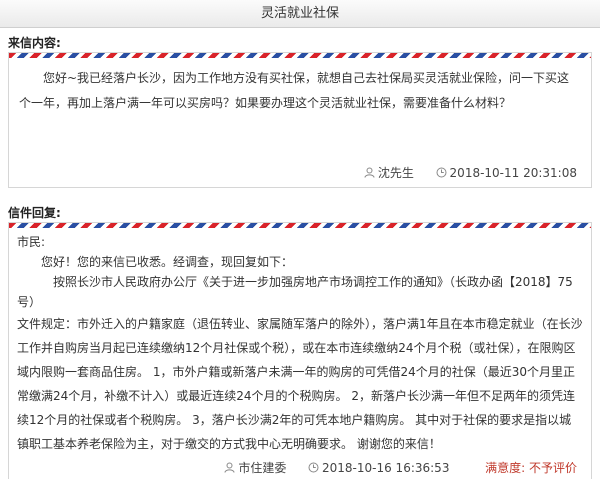 The image size is (600, 479). I want to click on reply-author: 市住建委, so click(262, 468).